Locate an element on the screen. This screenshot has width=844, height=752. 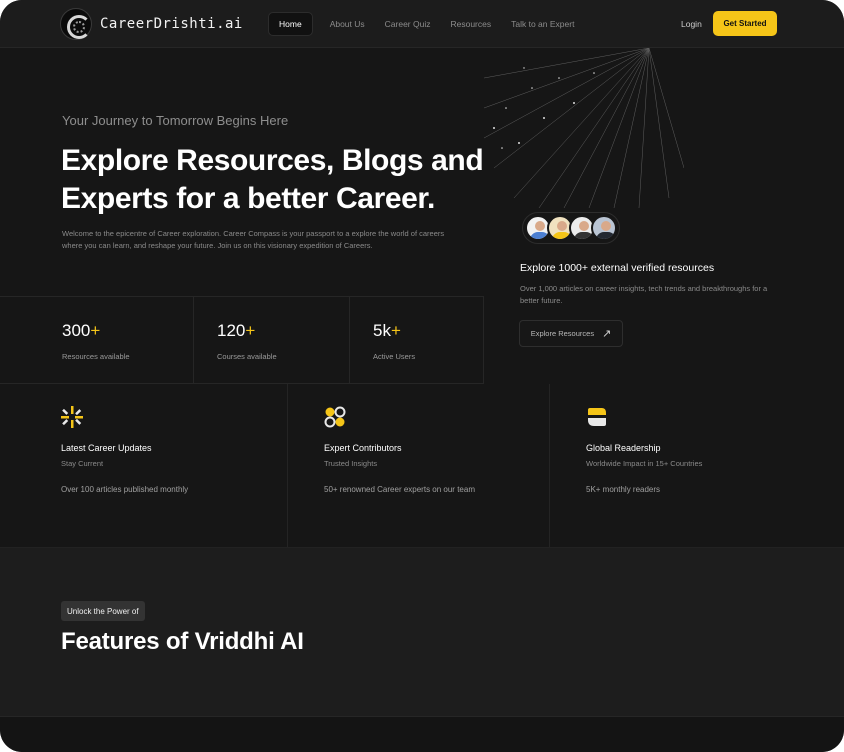
stat-courses: 120+ Courses available is located at coordinates (272, 340).